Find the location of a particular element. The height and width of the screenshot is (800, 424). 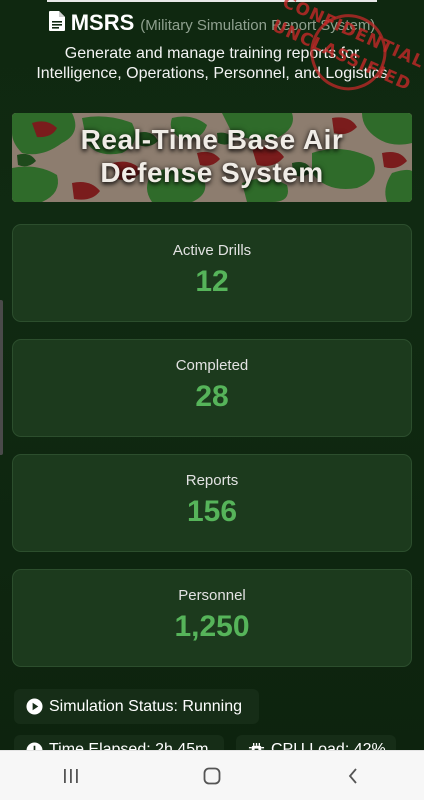

stat-label: Personnel is located at coordinates (212, 595).